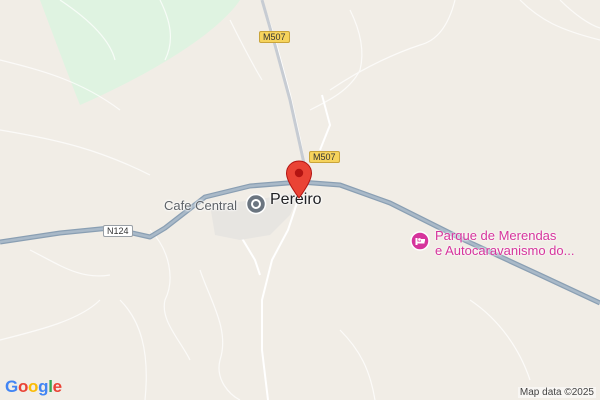 The width and height of the screenshot is (600, 400). What do you see at coordinates (256, 204) in the screenshot?
I see `cafe-poi-icon` at bounding box center [256, 204].